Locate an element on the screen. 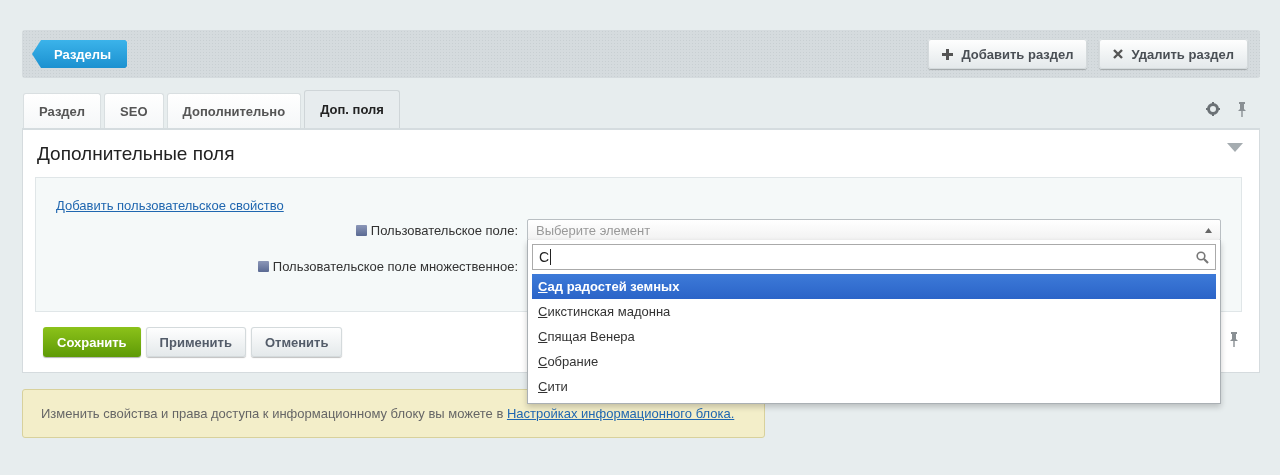 The image size is (1280, 475). plus-icon is located at coordinates (948, 54).